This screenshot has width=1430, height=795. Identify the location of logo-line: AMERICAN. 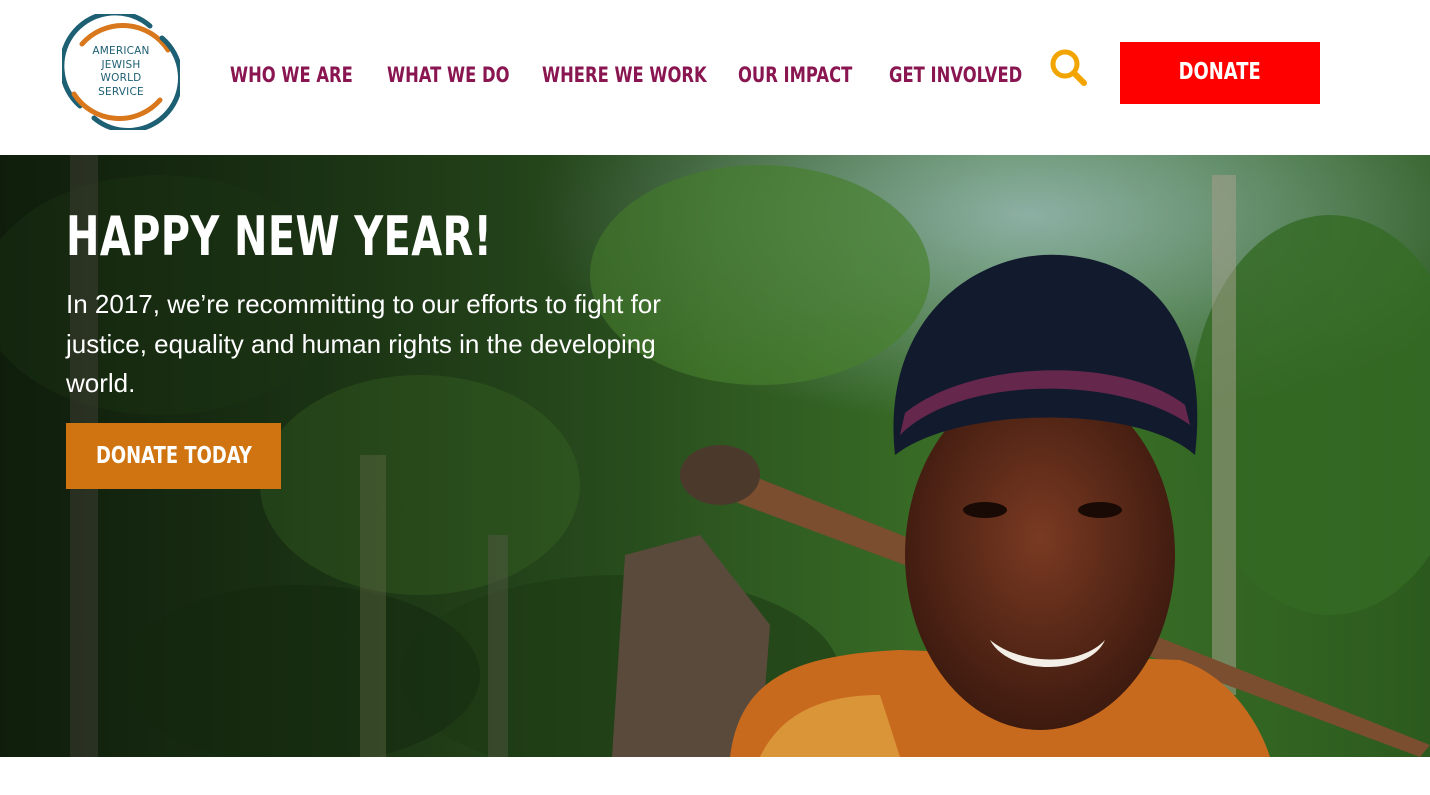
(121, 51).